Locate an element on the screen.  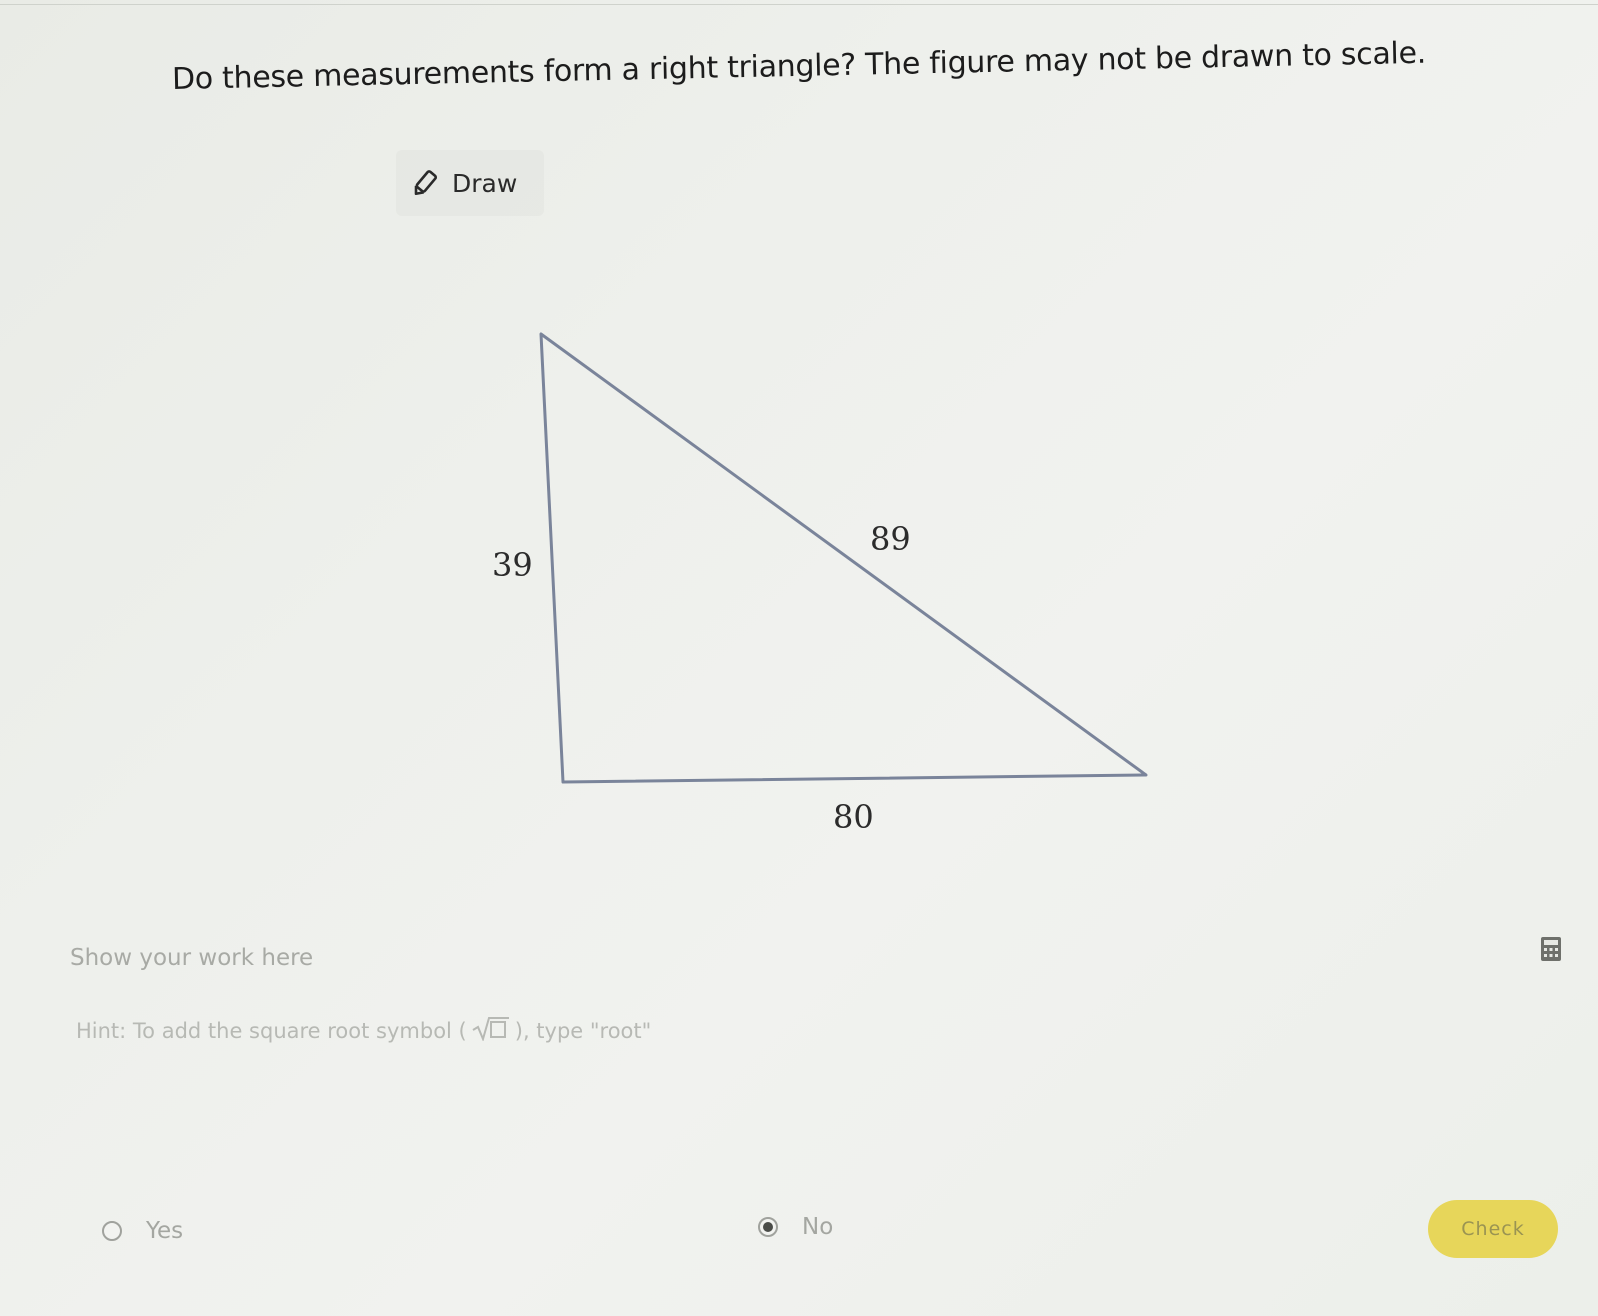
hint-suffix: ), type "root" is located at coordinates (583, 1030).